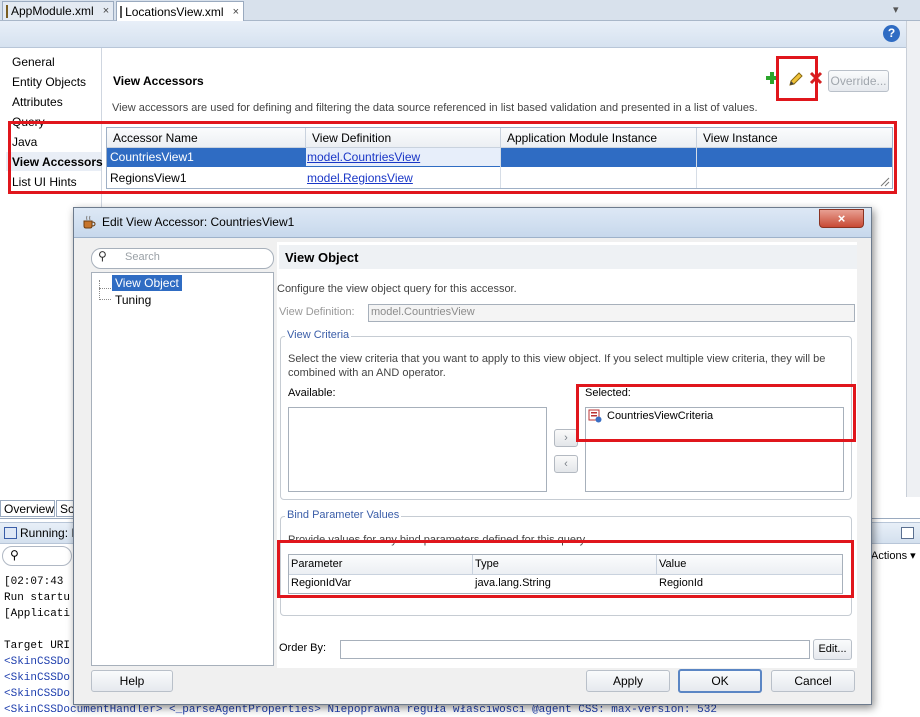  I want to click on tree-item-view-object: View Object, so click(147, 283).